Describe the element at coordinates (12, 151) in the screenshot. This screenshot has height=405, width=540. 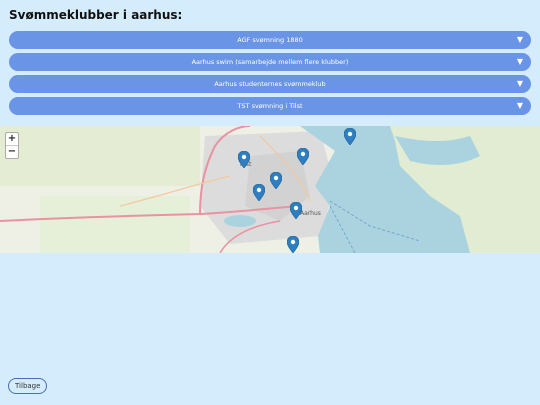
I see `zoom-out-button: −` at that location.